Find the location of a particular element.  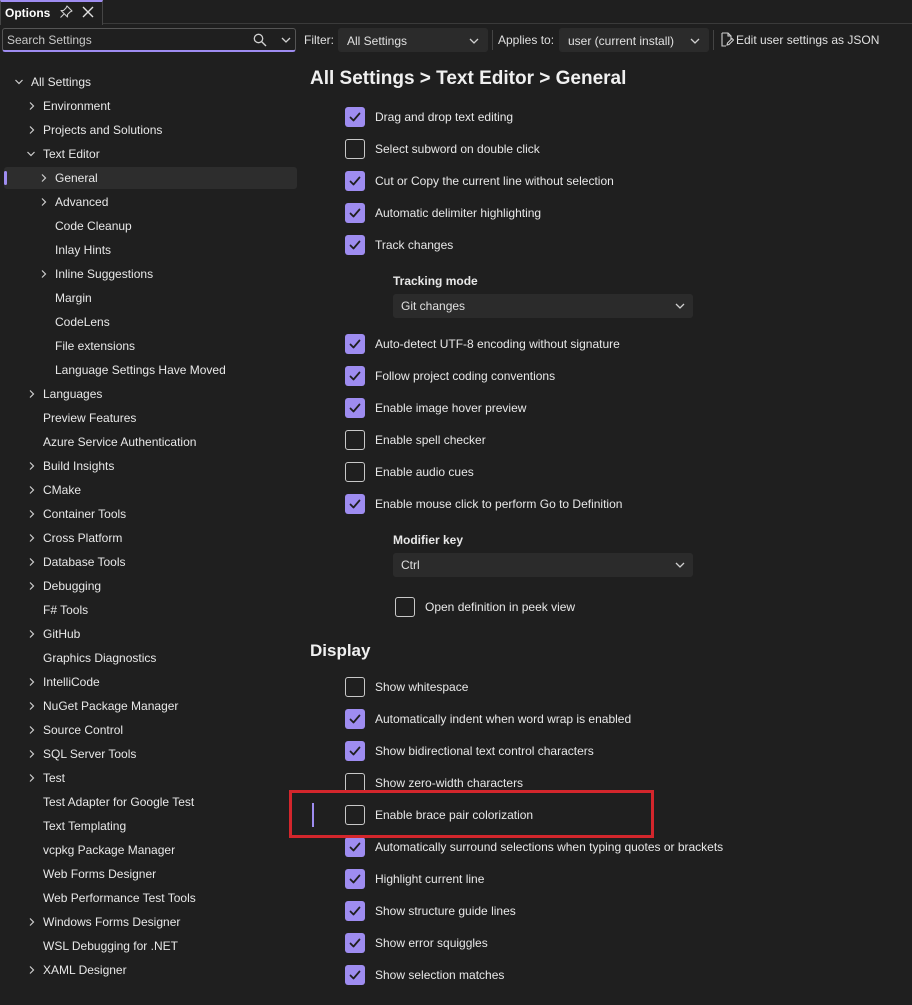

tree-item-cross-platform: Cross Platform is located at coordinates (150, 538).